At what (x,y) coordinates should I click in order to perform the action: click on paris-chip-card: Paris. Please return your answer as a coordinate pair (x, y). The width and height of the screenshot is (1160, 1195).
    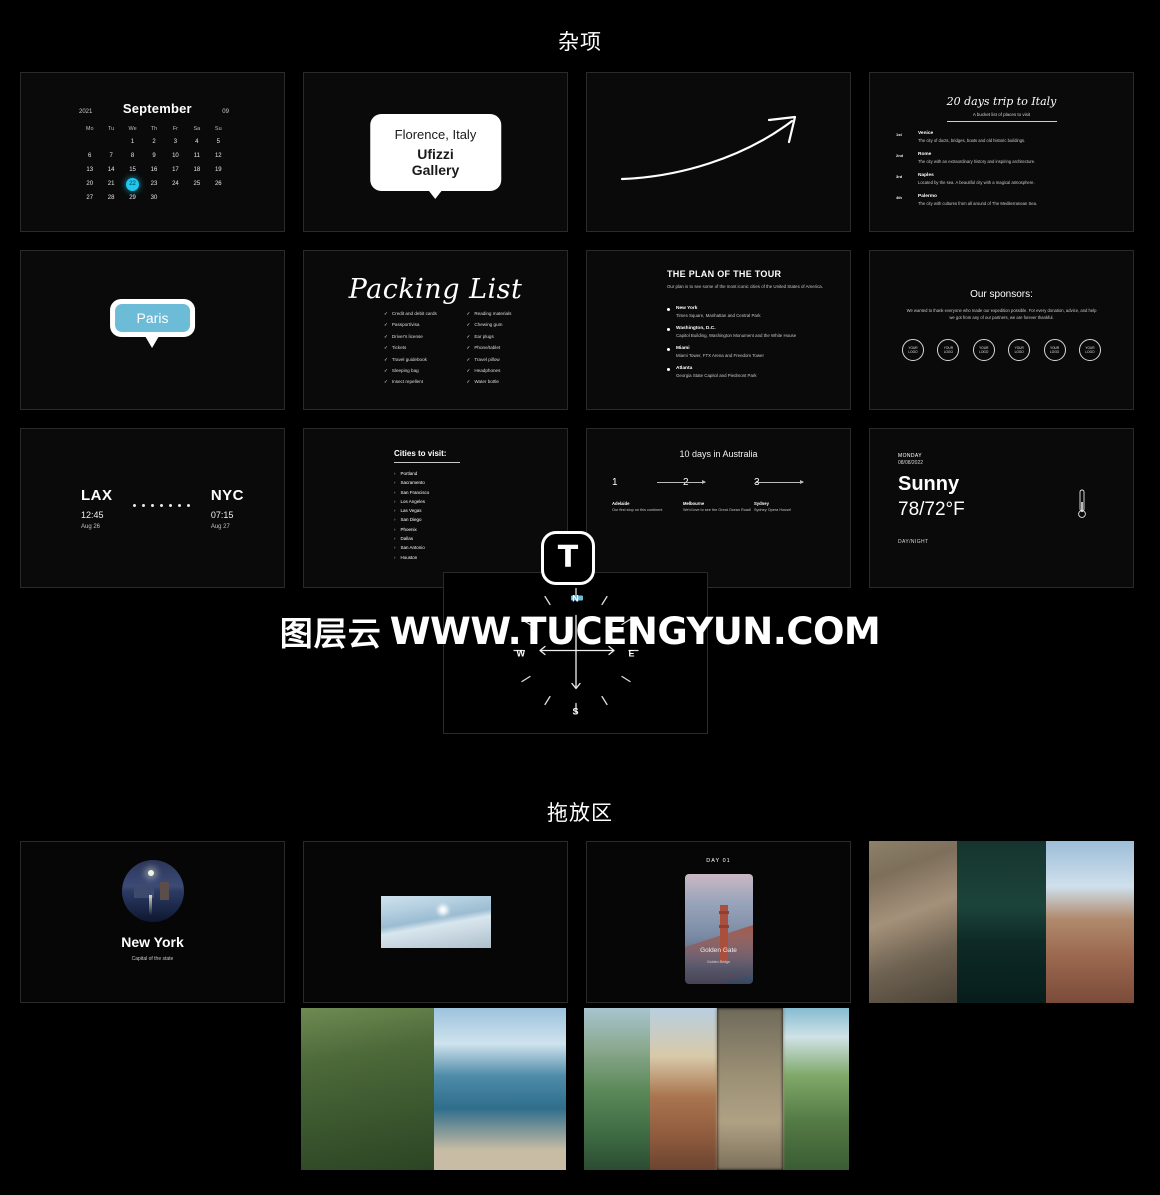
    Looking at the image, I should click on (152, 330).